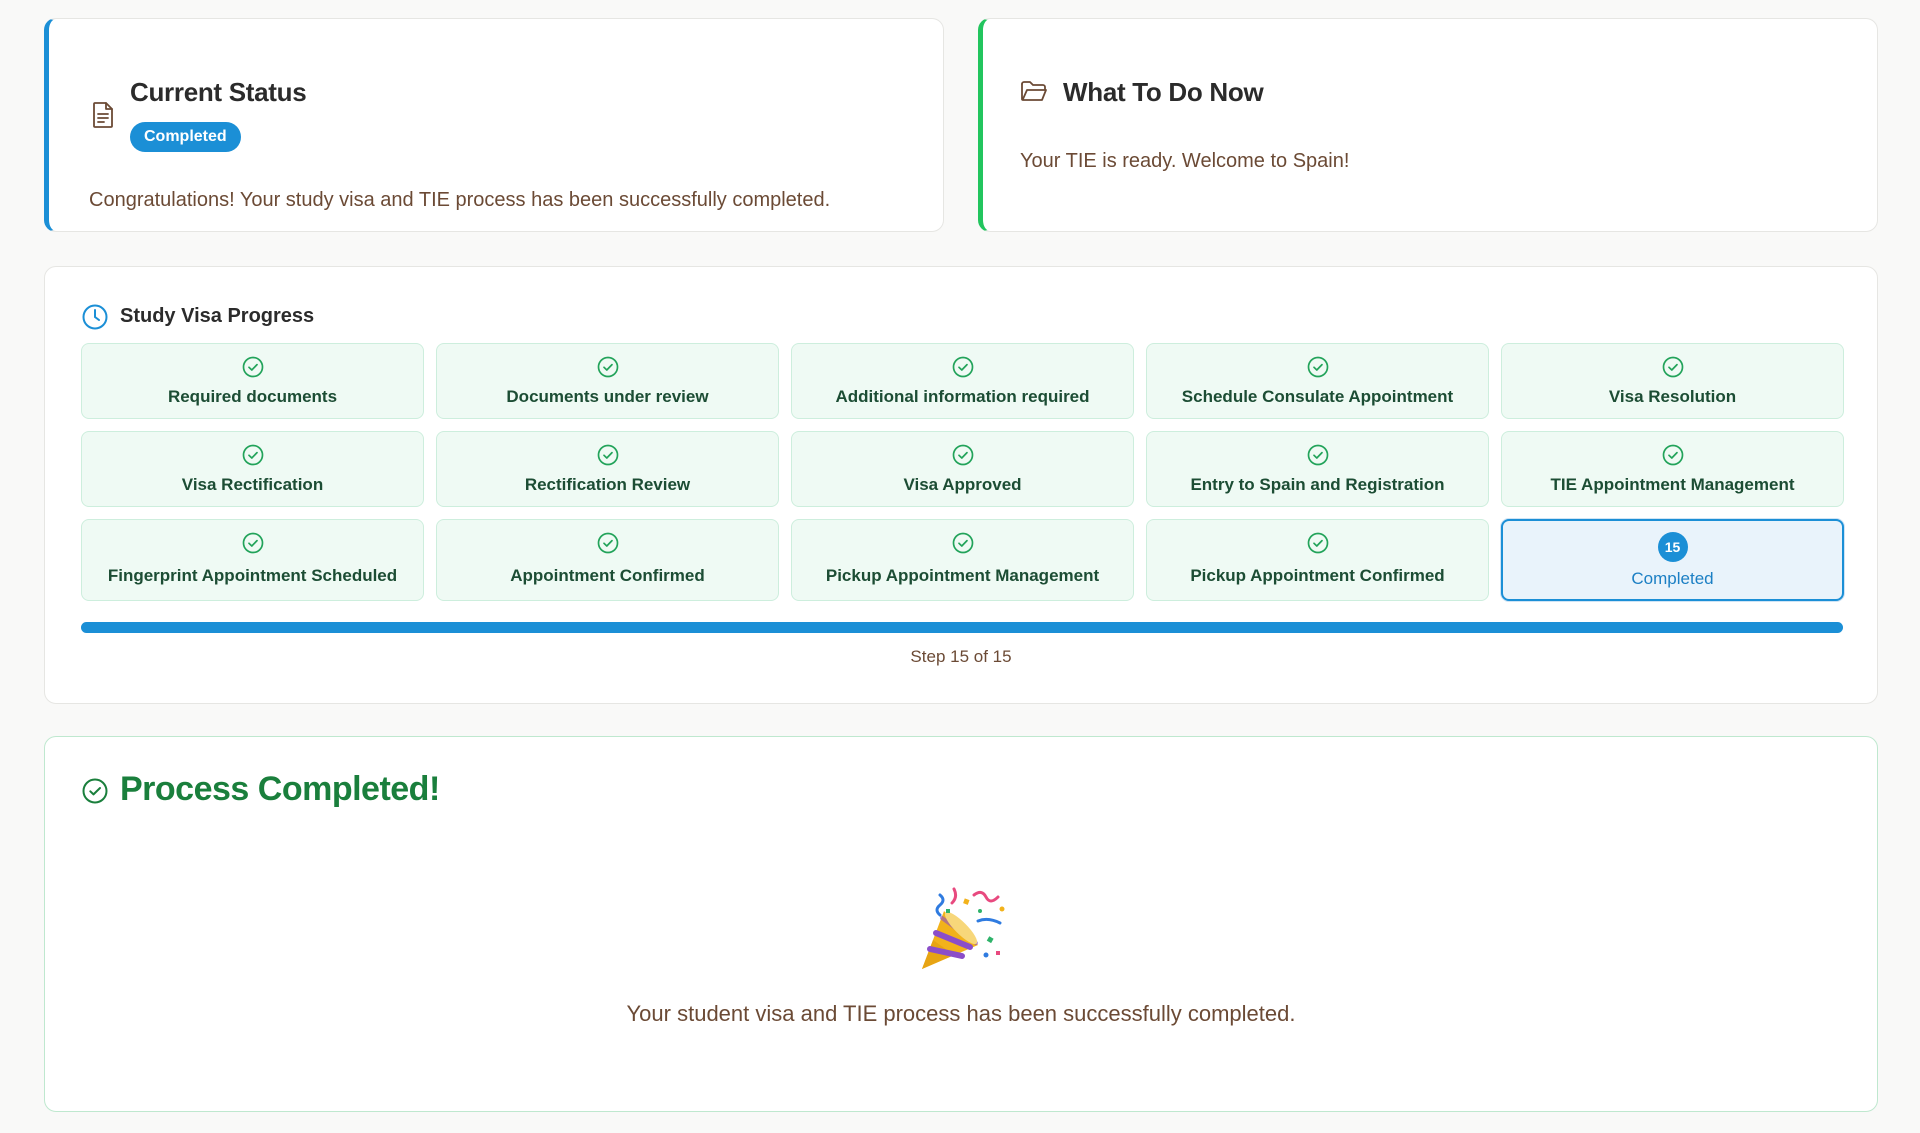 This screenshot has height=1133, width=1920. Describe the element at coordinates (1672, 396) in the screenshot. I see `step-label: Visa Resolution` at that location.